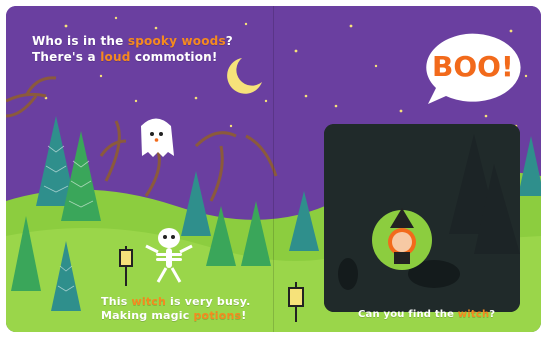  What do you see at coordinates (473, 66) in the screenshot?
I see `boo-text: BOO!` at bounding box center [473, 66].